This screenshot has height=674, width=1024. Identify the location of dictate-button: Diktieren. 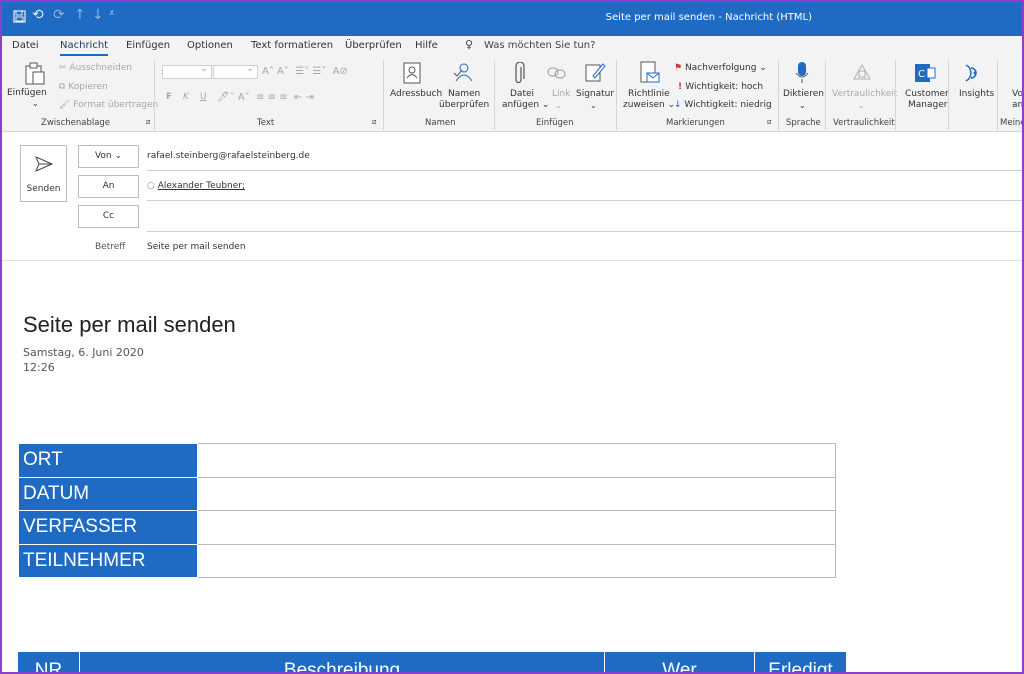
(803, 94).